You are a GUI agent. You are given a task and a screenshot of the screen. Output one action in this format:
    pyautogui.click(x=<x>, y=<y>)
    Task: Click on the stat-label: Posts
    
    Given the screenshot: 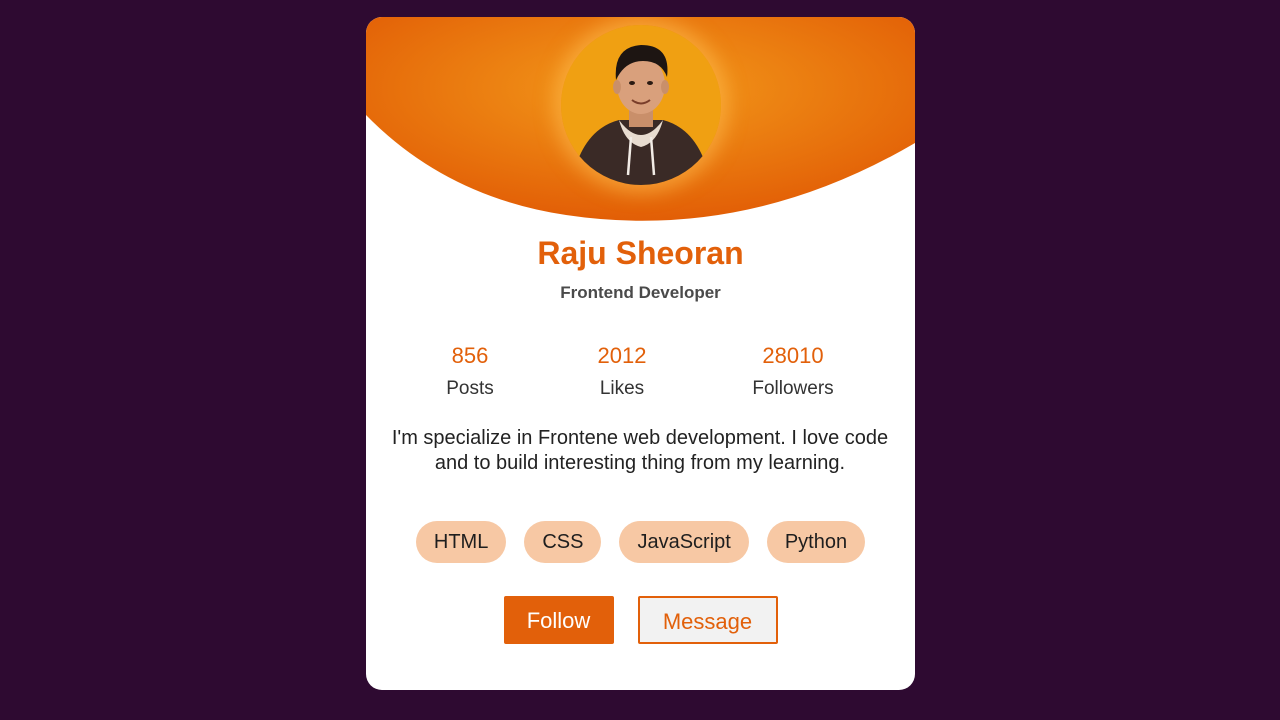 What is the action you would take?
    pyautogui.click(x=470, y=388)
    